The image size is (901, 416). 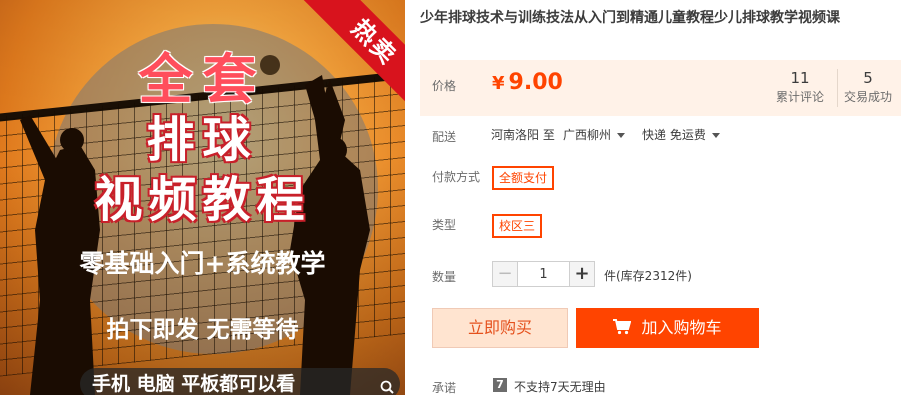 I want to click on price-label: 价格, so click(x=444, y=86).